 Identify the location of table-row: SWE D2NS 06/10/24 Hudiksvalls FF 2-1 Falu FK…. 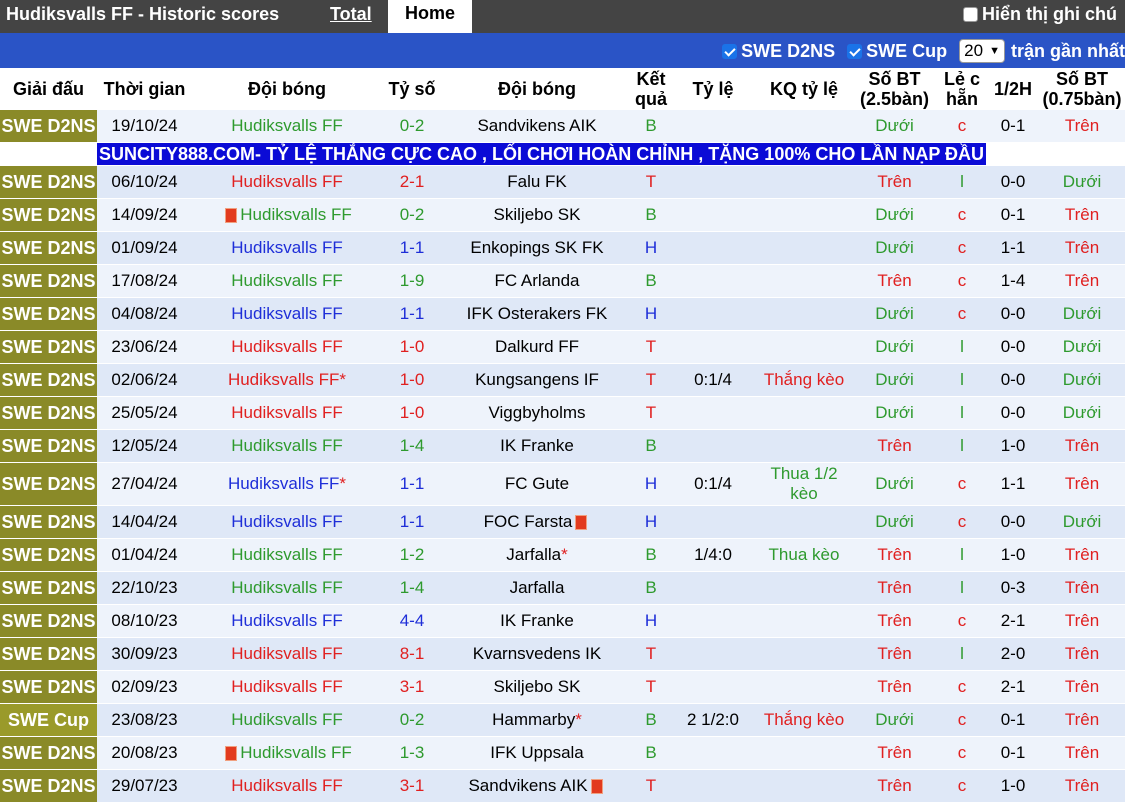
(562, 182).